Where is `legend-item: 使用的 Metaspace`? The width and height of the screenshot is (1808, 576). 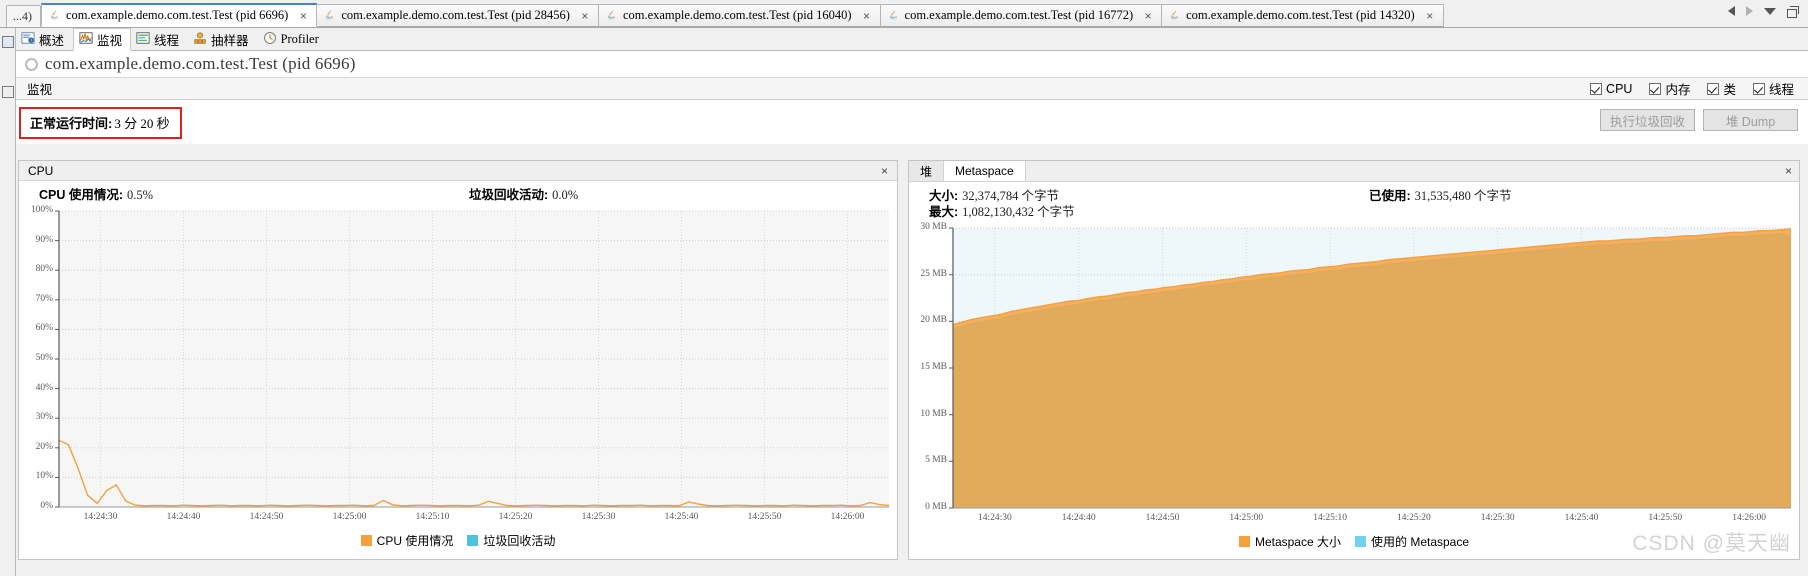 legend-item: 使用的 Metaspace is located at coordinates (1412, 541).